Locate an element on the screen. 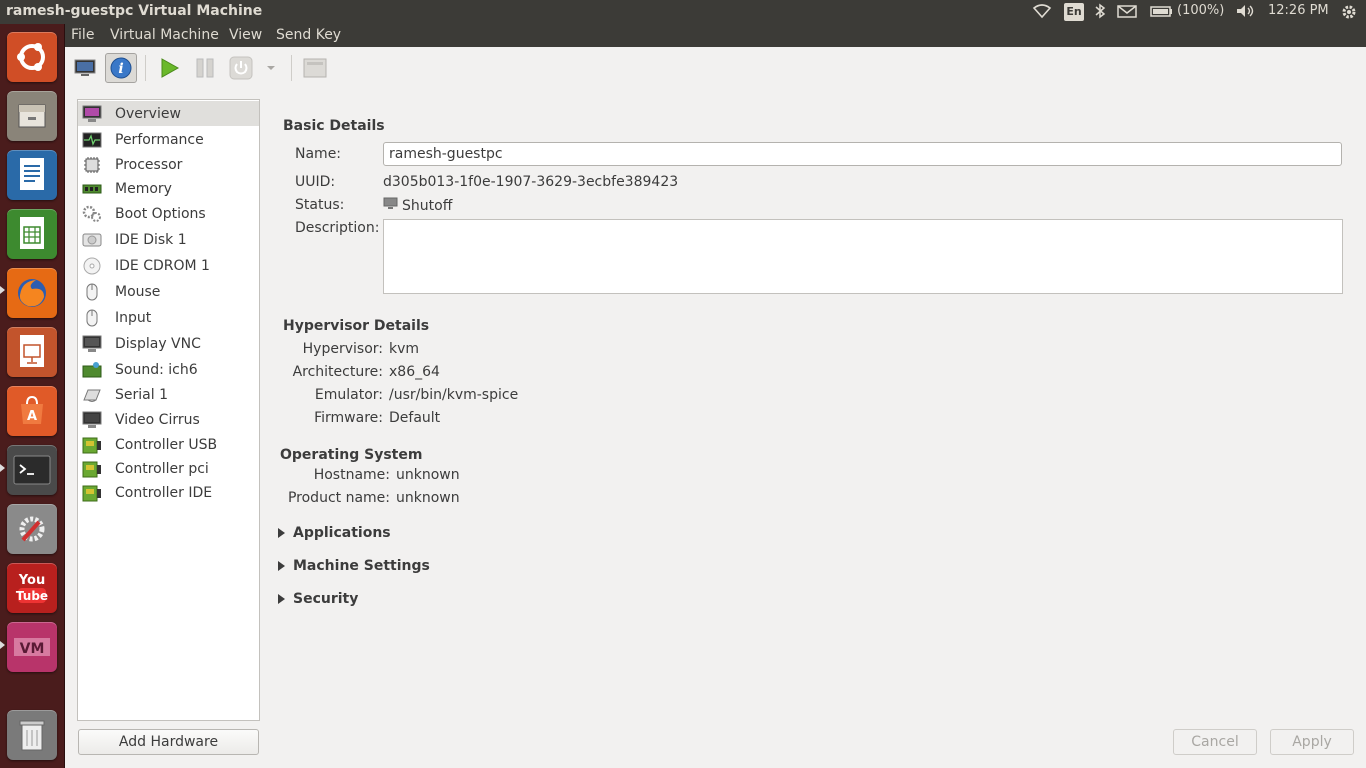 Image resolution: width=1366 pixels, height=768 pixels. applications-expander: Applications is located at coordinates (333, 533).